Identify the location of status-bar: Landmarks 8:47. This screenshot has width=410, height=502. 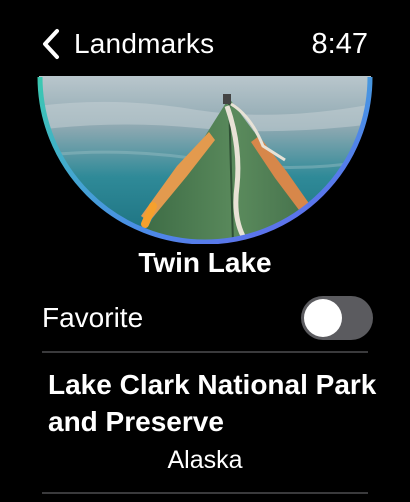
(205, 44).